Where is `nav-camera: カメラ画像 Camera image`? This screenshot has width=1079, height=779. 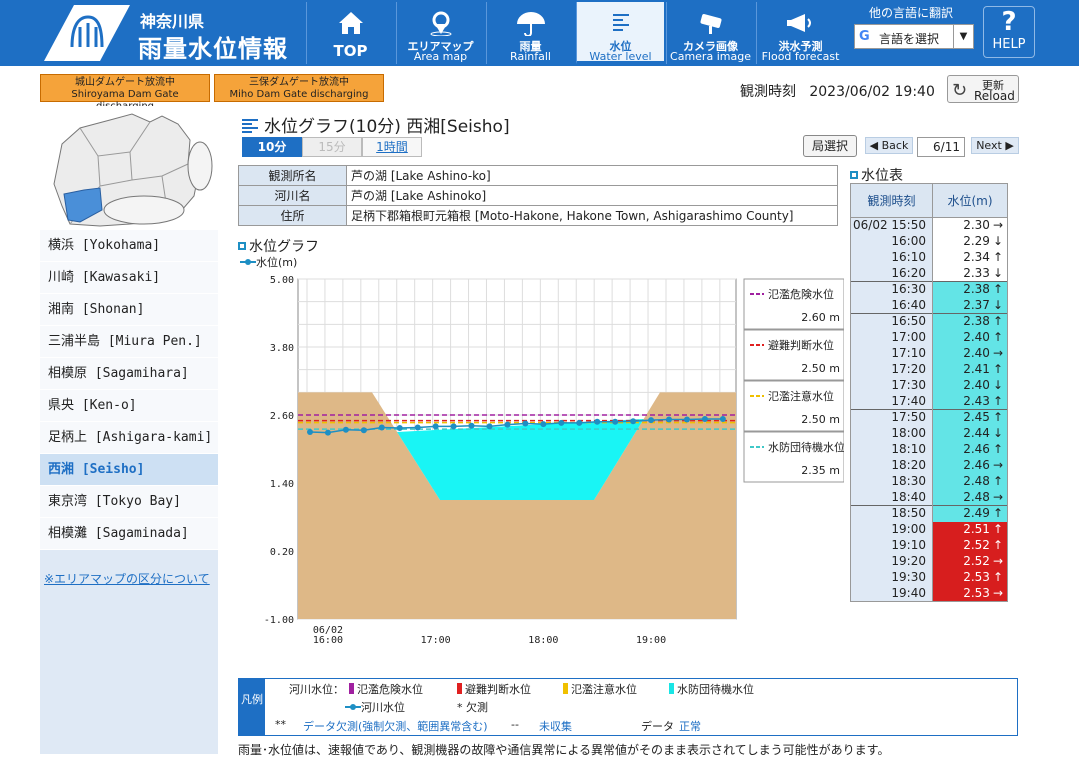
nav-camera: カメラ画像 Camera image is located at coordinates (710, 33).